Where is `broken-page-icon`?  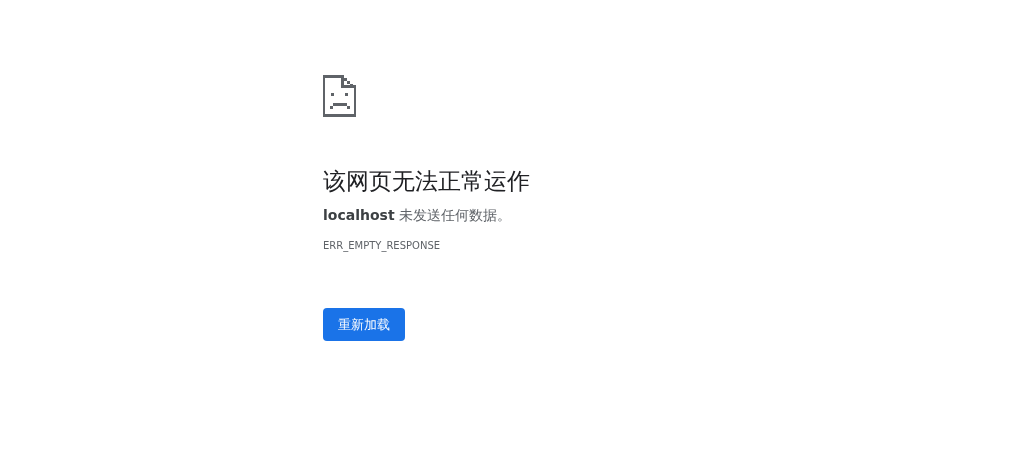 broken-page-icon is located at coordinates (339, 96).